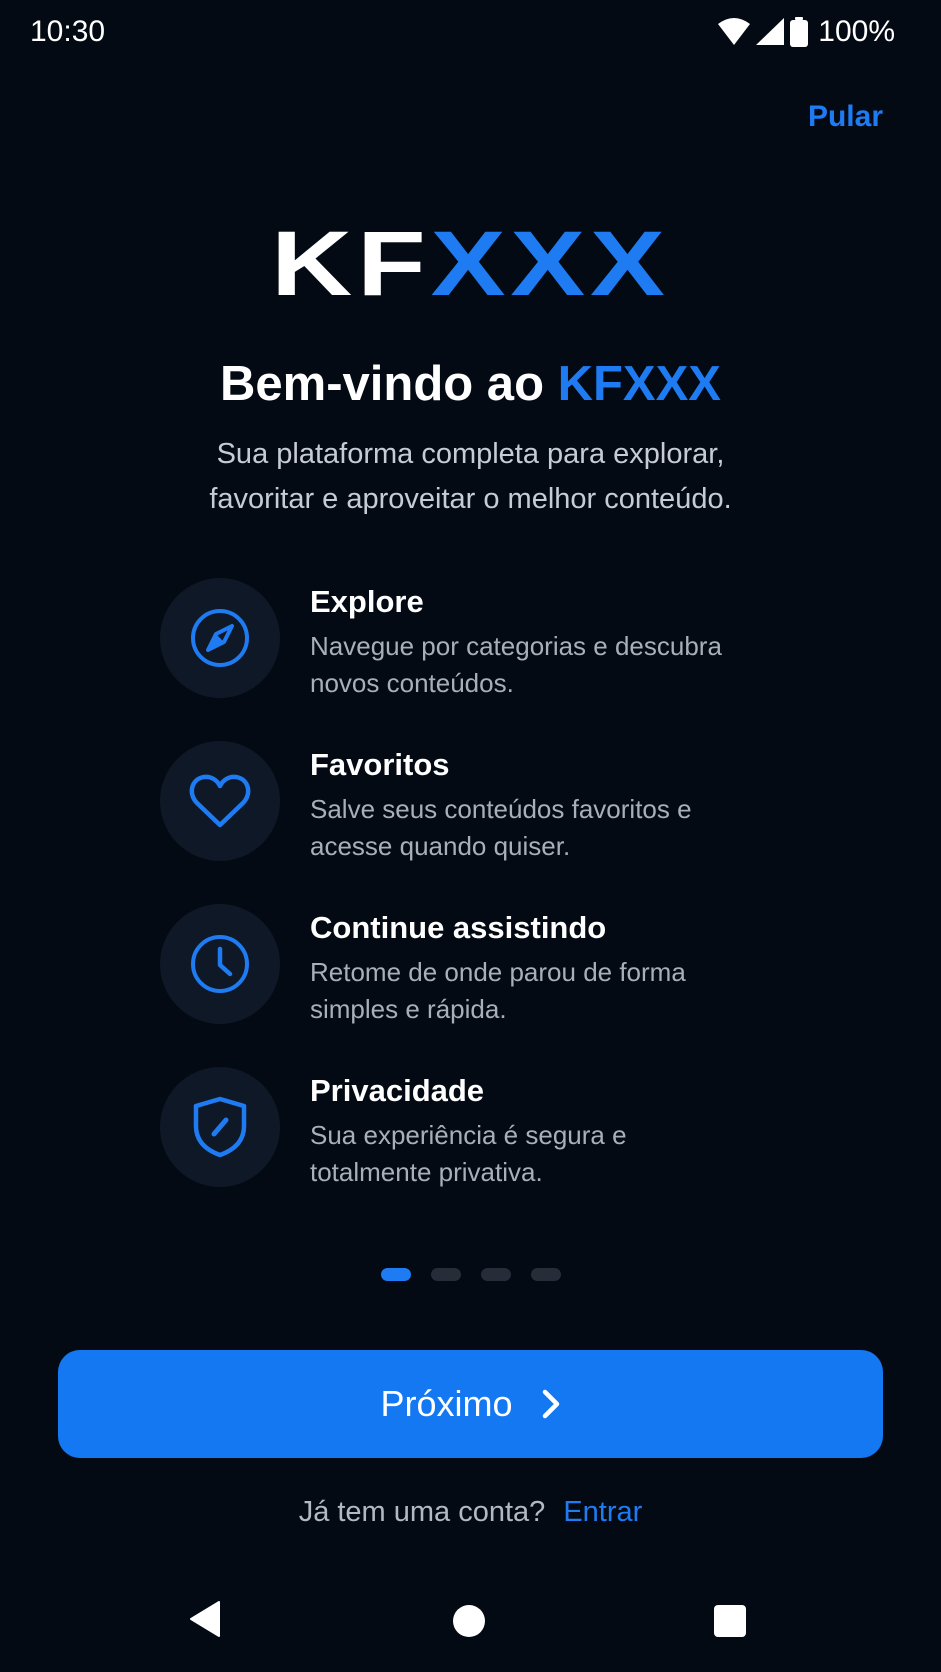 This screenshot has width=941, height=1672. I want to click on home-circle-icon, so click(469, 1621).